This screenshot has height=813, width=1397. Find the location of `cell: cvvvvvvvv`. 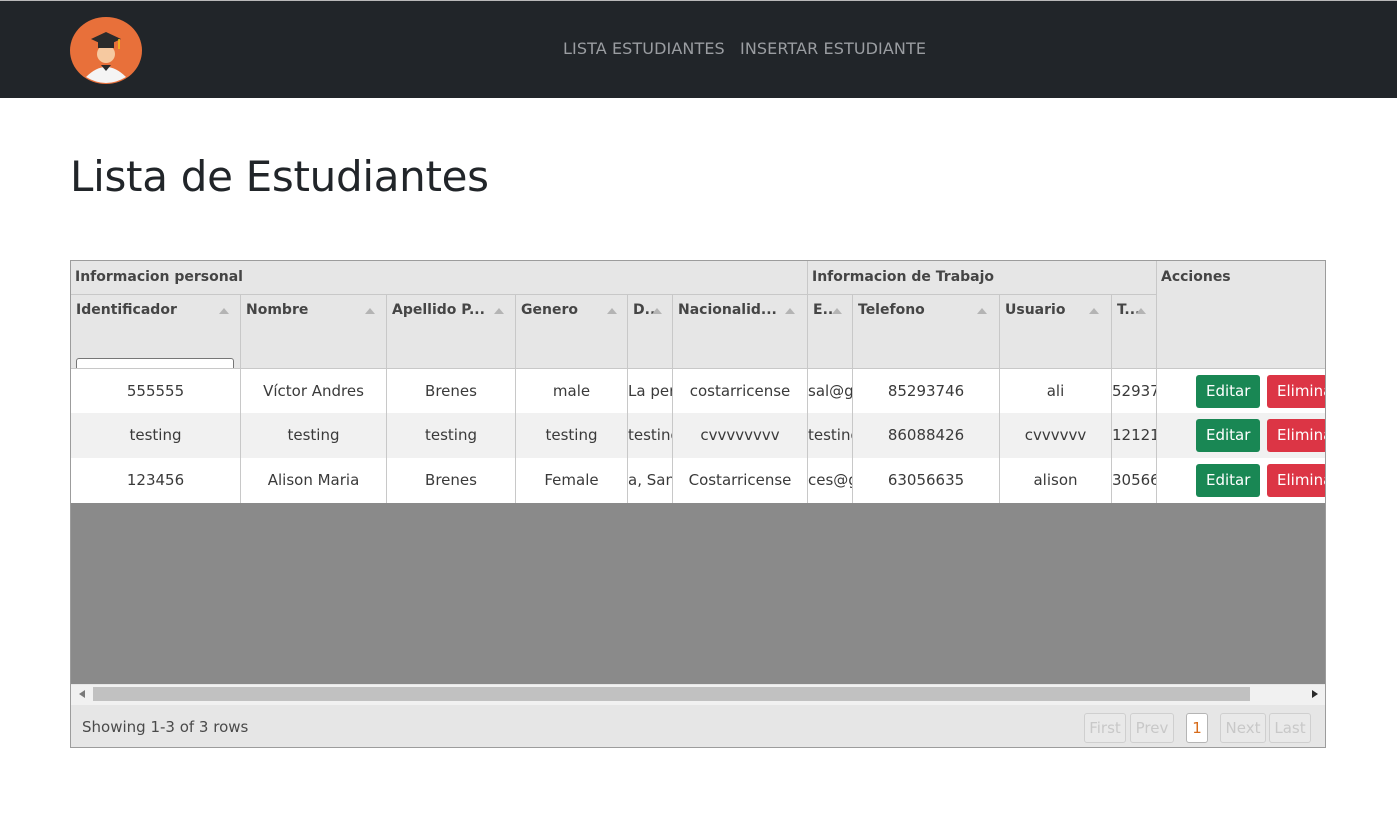

cell: cvvvvvvvv is located at coordinates (739, 435).